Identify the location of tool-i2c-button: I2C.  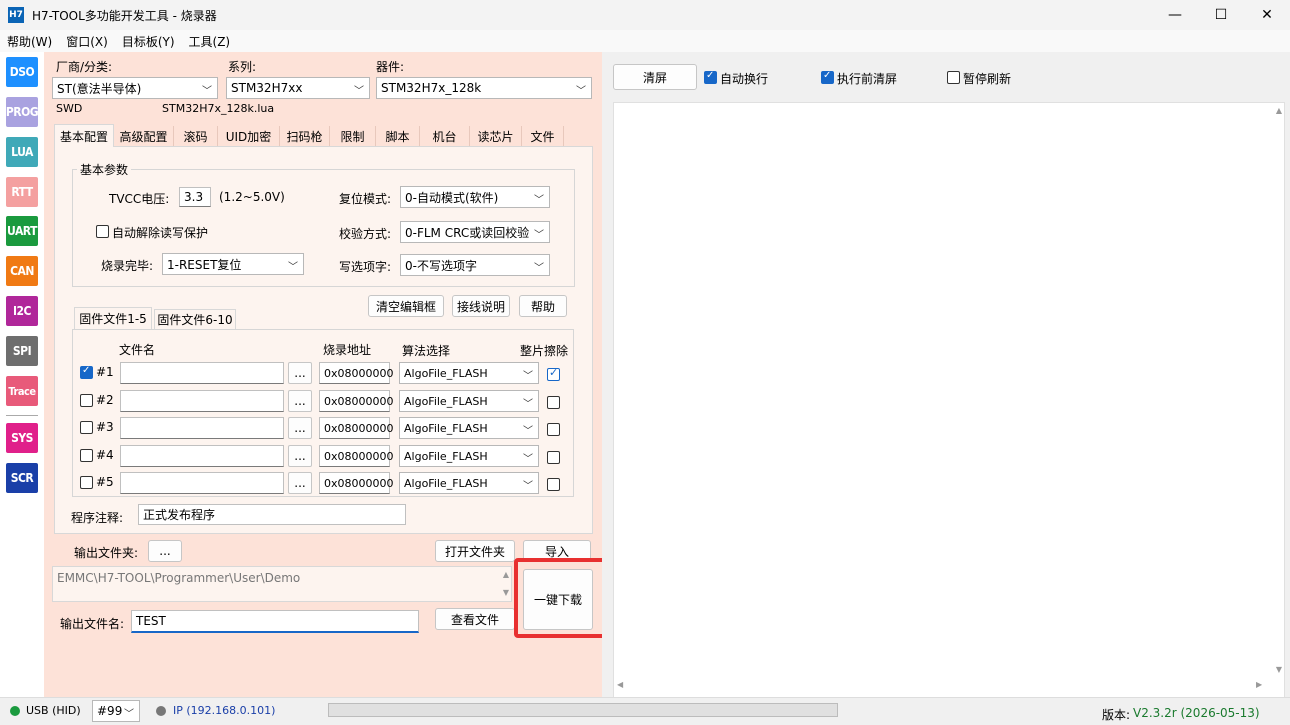
(22, 311).